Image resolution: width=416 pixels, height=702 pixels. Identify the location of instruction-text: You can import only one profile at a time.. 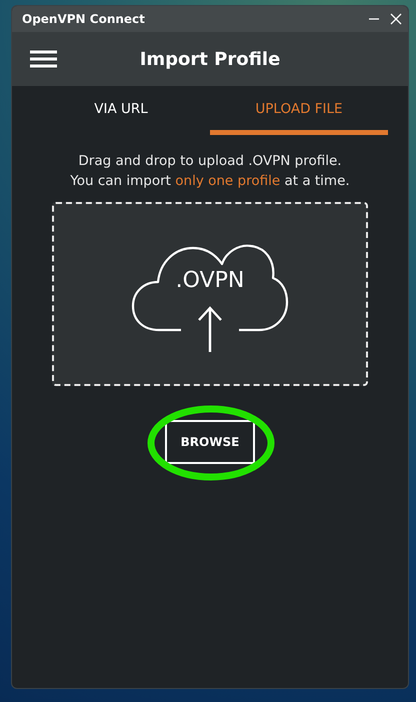
(210, 181).